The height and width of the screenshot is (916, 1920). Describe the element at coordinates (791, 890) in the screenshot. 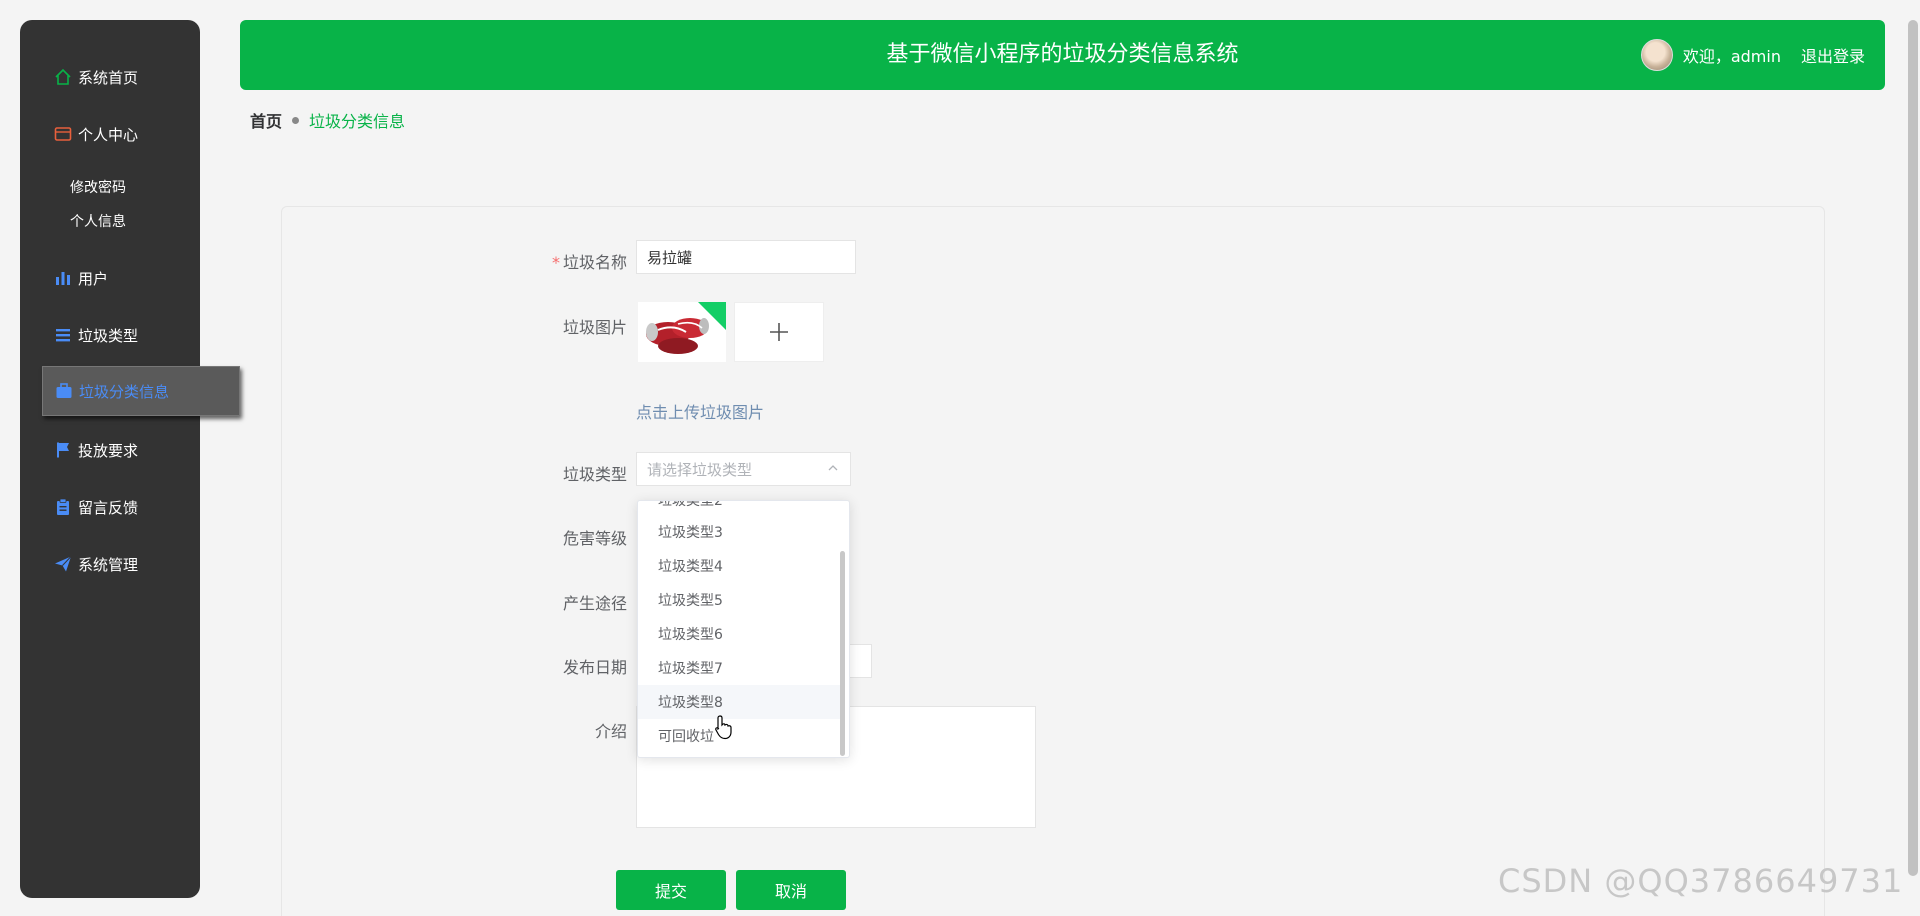

I see `cancel-button: 取消` at that location.